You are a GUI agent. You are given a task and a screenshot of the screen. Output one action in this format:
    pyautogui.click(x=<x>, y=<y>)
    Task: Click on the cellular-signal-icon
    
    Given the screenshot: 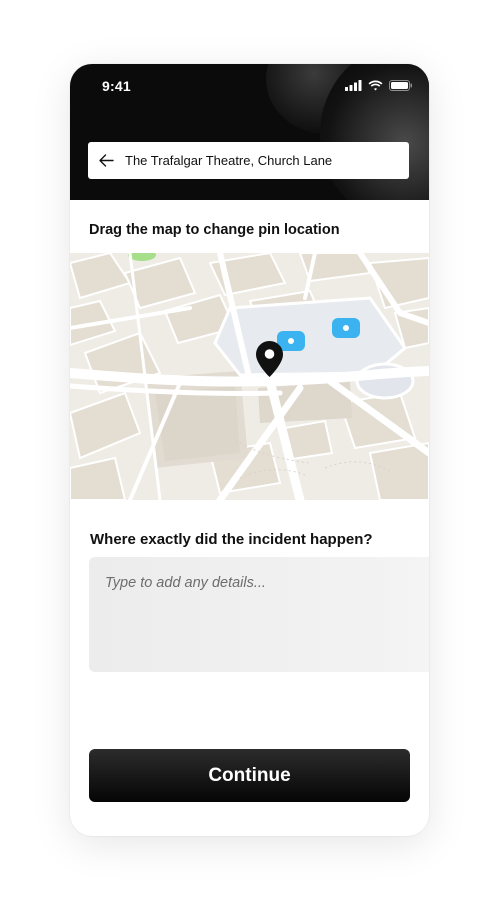 What is the action you would take?
    pyautogui.click(x=353, y=85)
    